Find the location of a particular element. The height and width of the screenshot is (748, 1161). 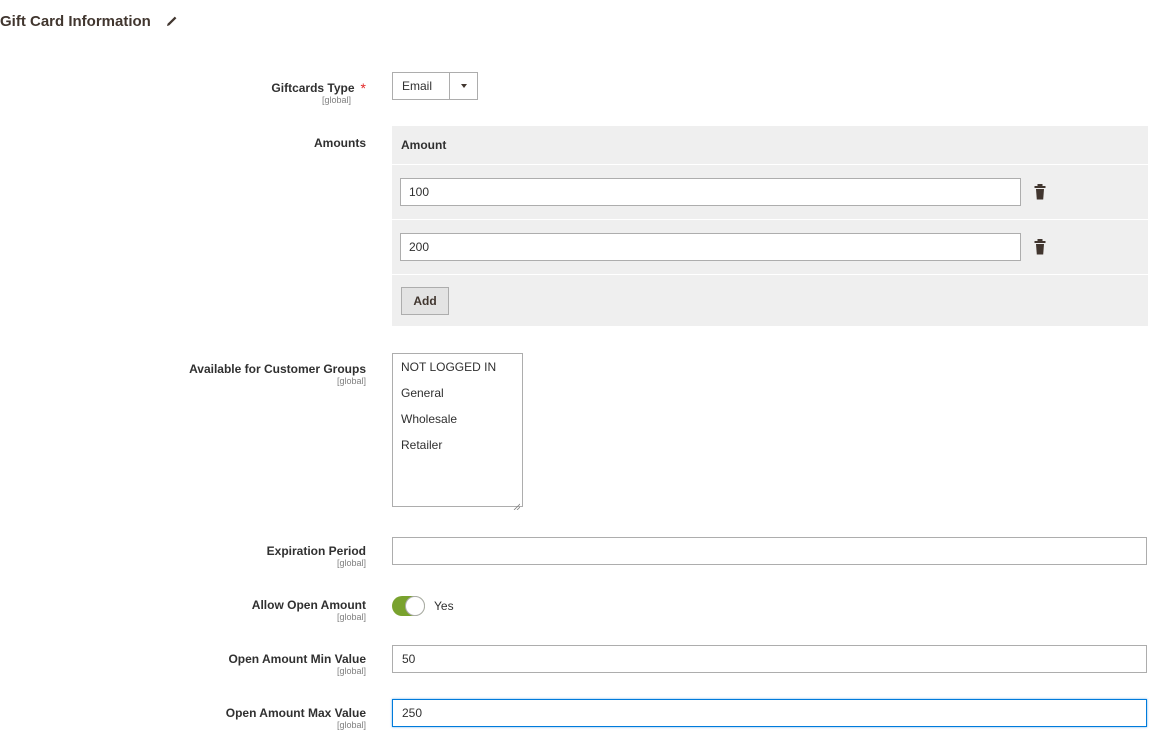

giftcards-type-label-line: Giftcards Type * is located at coordinates (318, 87).